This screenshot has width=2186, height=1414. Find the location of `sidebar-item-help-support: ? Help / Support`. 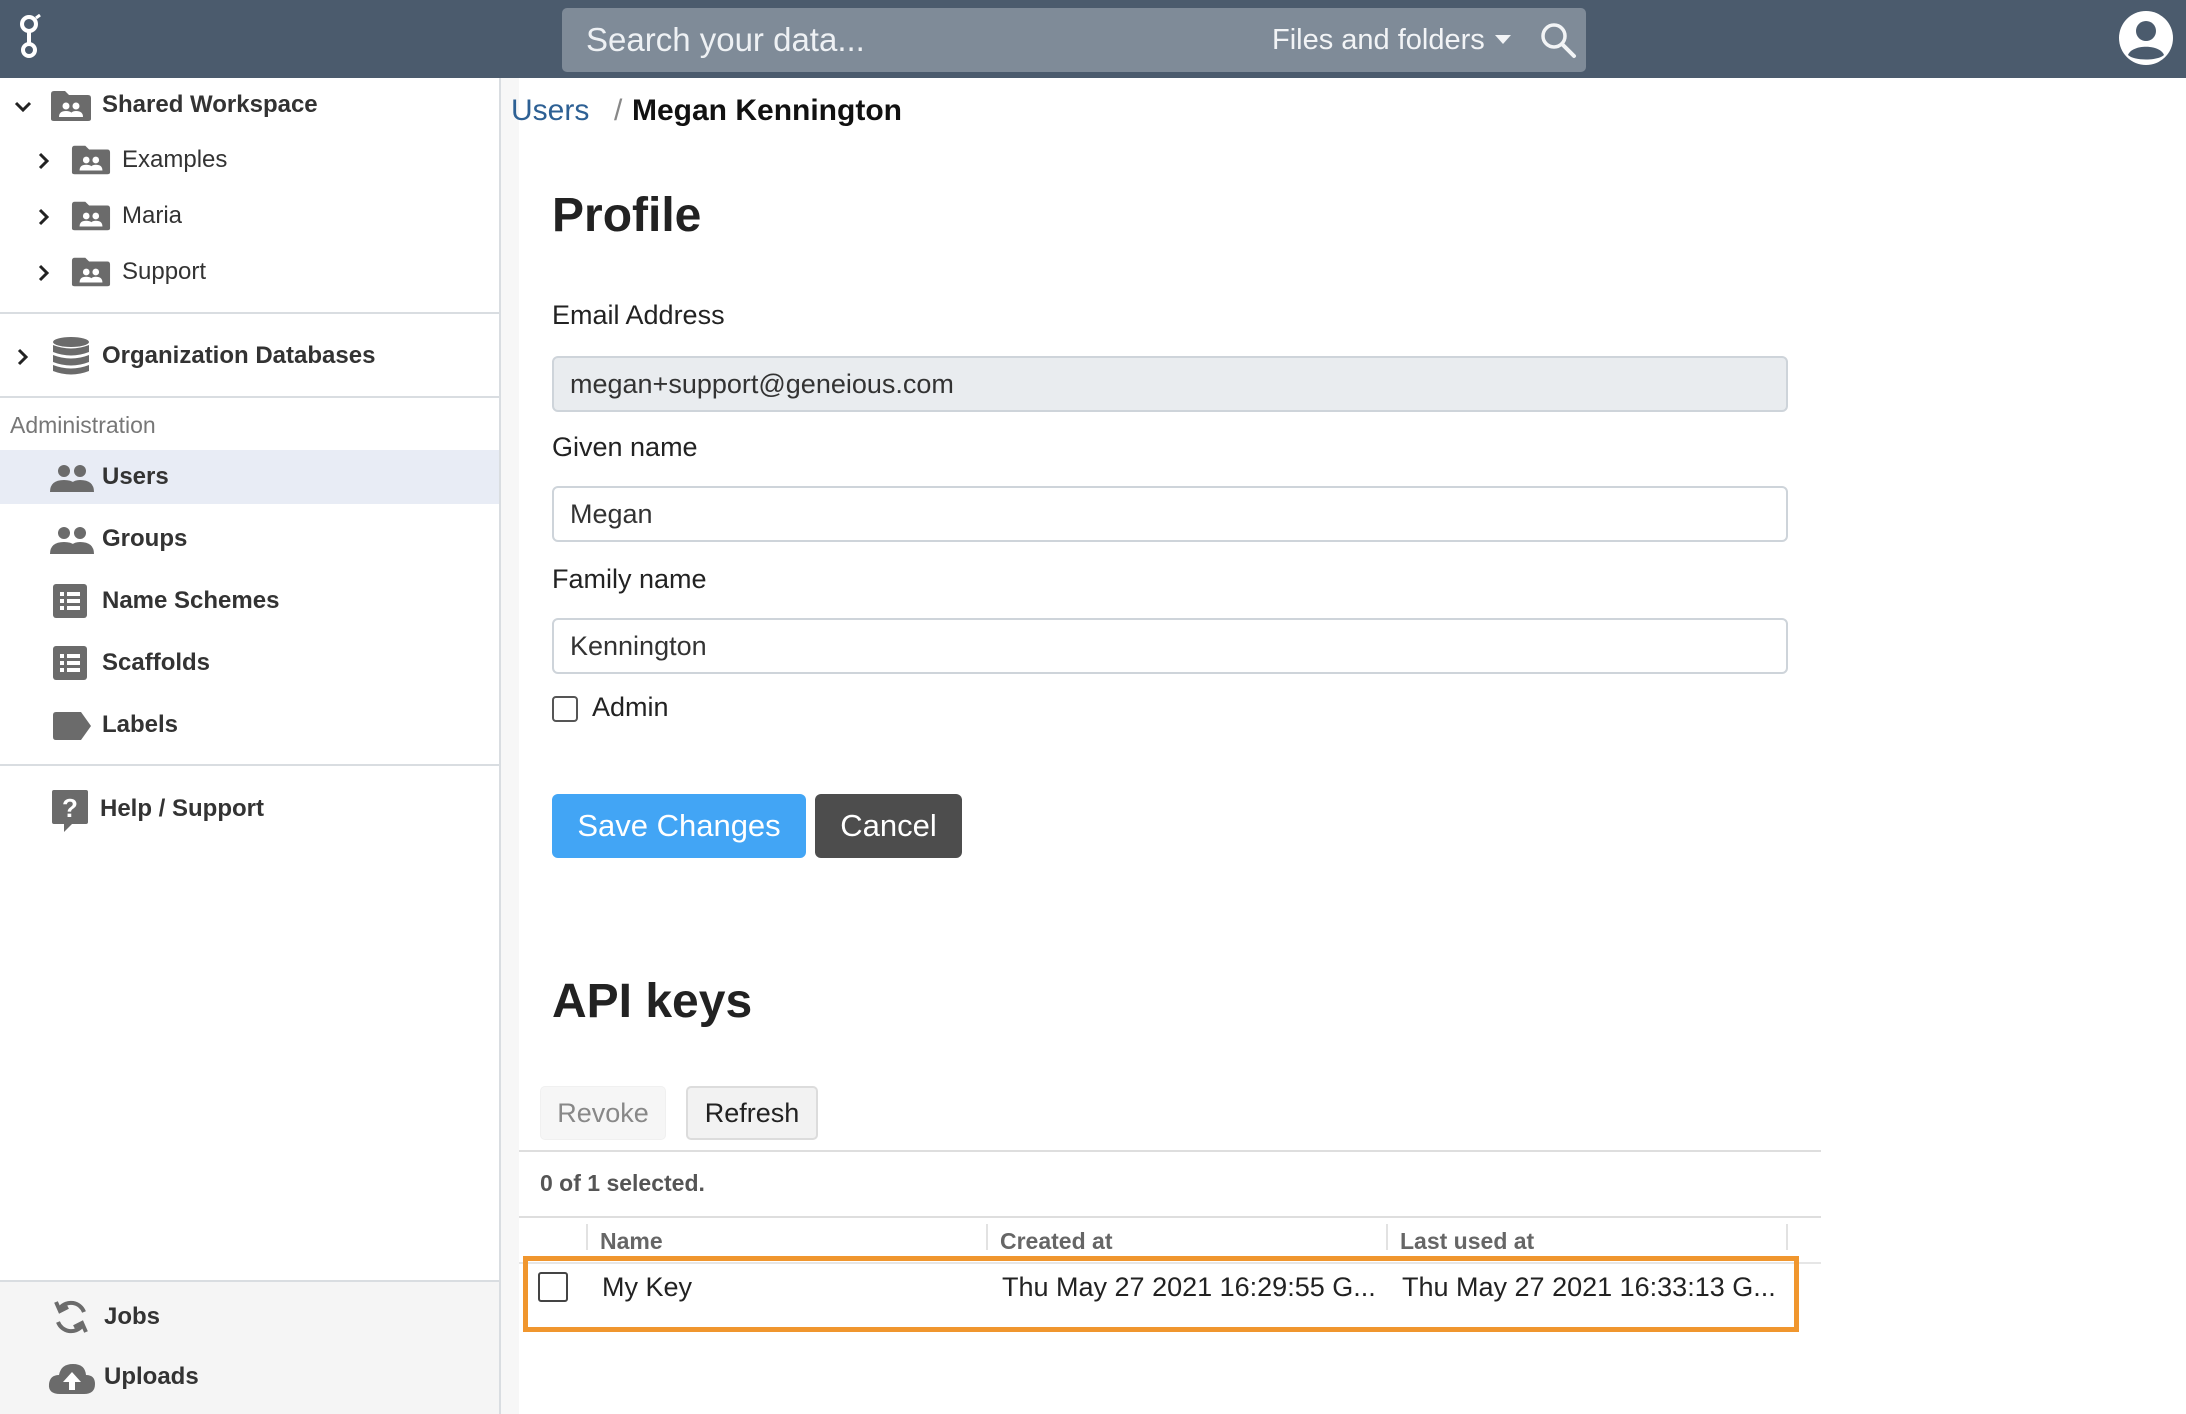

sidebar-item-help-support: ? Help / Support is located at coordinates (249, 809).